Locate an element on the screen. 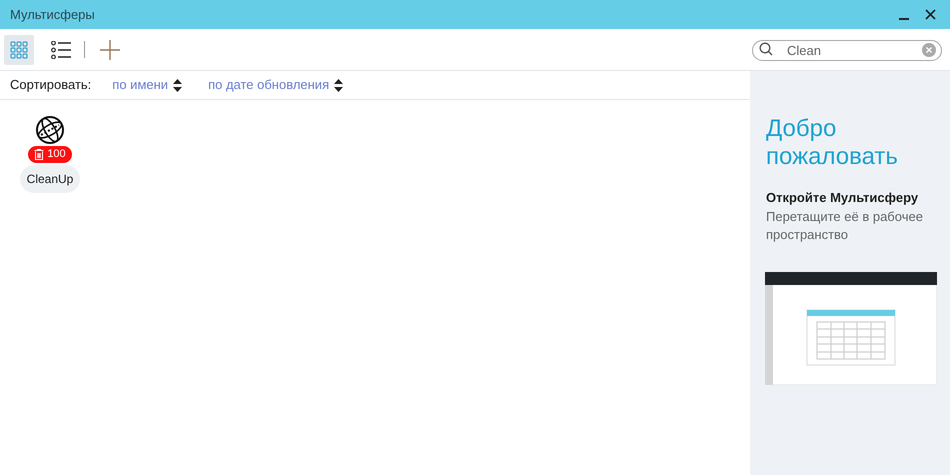 The width and height of the screenshot is (950, 475). plus-icon is located at coordinates (110, 50).